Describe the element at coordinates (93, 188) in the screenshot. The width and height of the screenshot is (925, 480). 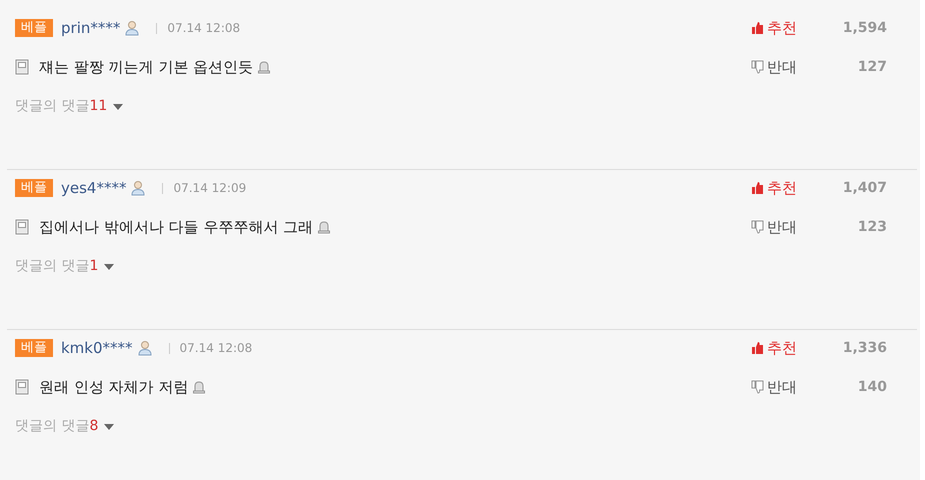
I see `username: yes4****` at that location.